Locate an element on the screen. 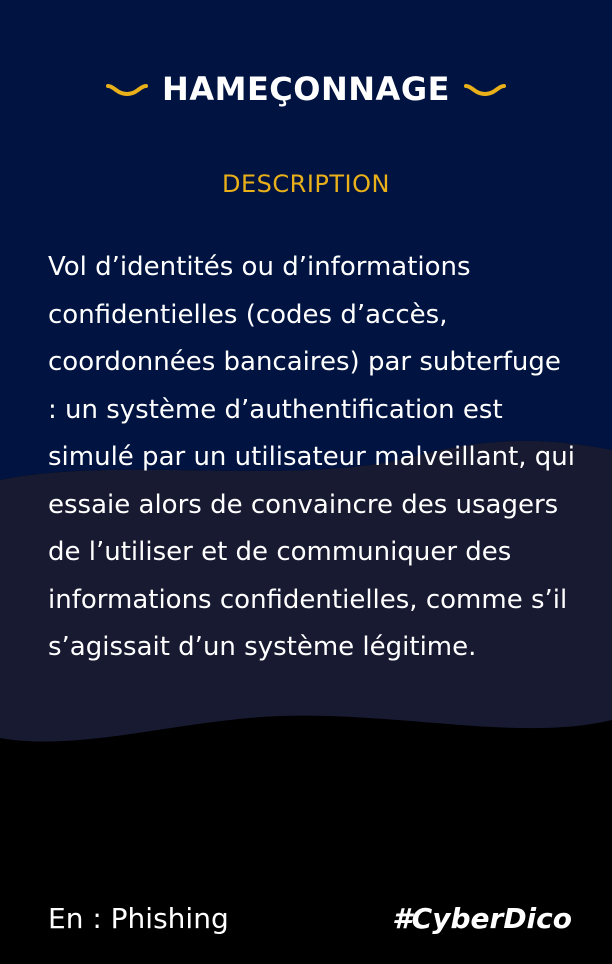  title-row: HAMEÇONNAGE is located at coordinates (306, 89).